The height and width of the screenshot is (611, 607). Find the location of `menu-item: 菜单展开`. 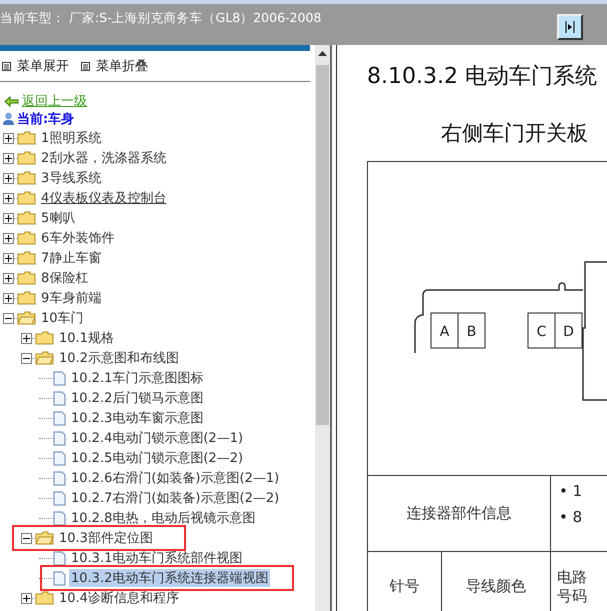

menu-item: 菜单展开 is located at coordinates (35, 66).